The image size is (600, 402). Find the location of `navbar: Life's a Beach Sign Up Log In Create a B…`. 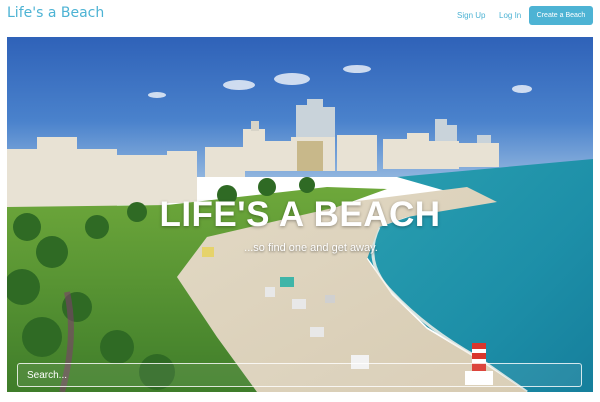

navbar: Life's a Beach Sign Up Log In Create a B… is located at coordinates (300, 17).